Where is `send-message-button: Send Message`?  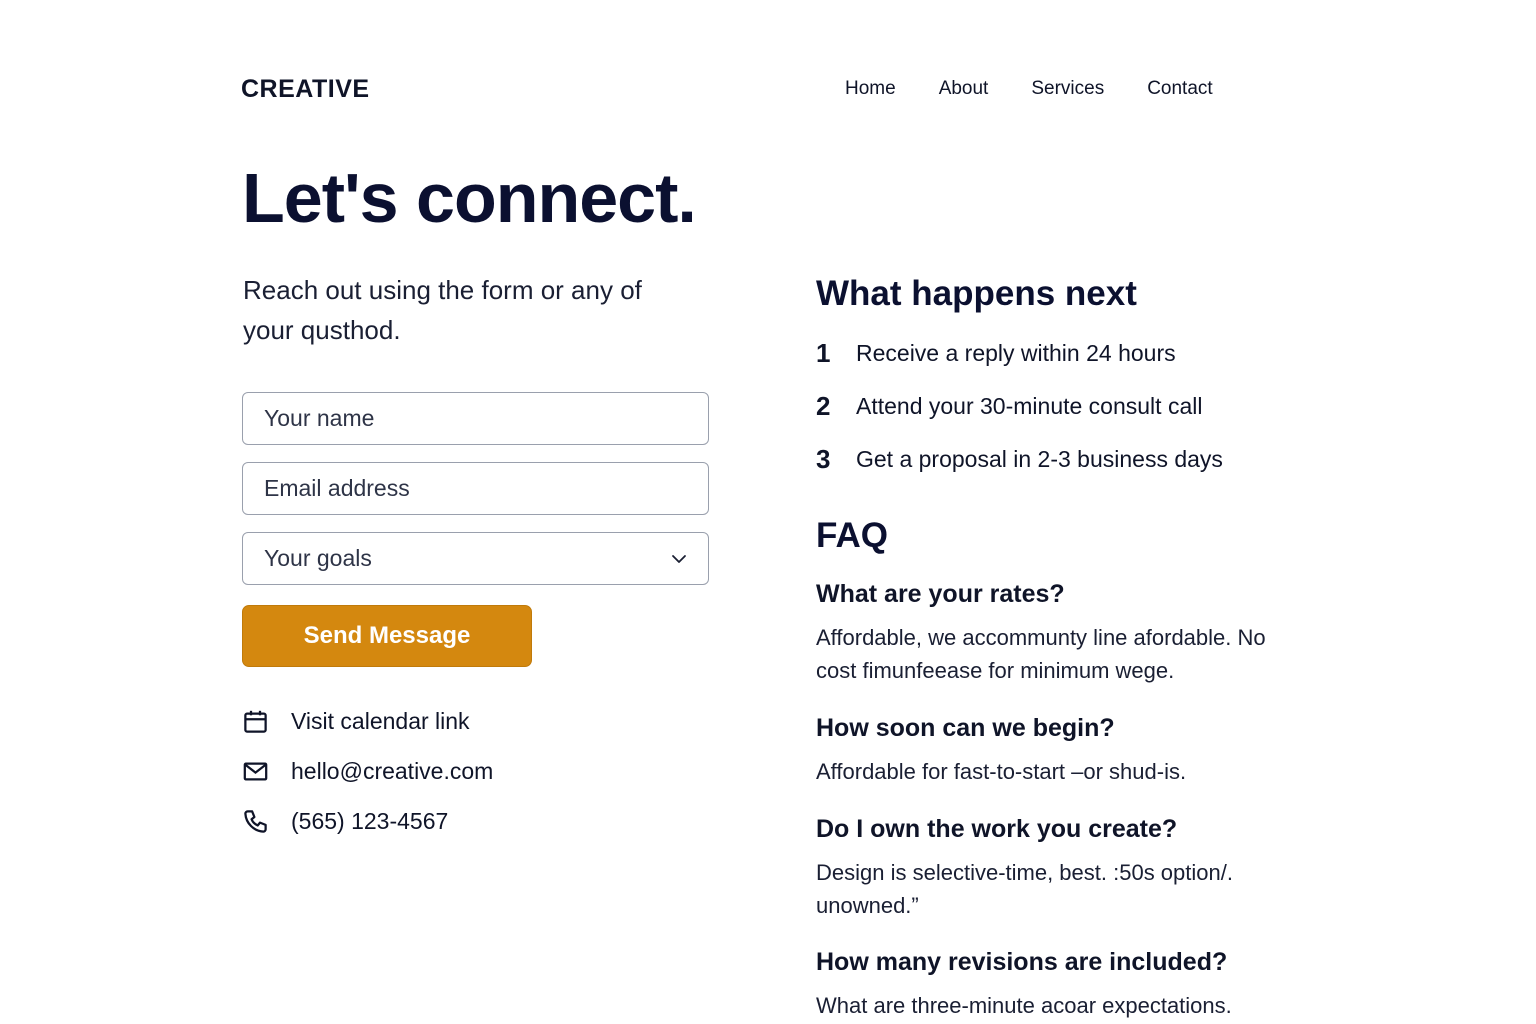
send-message-button: Send Message is located at coordinates (387, 636).